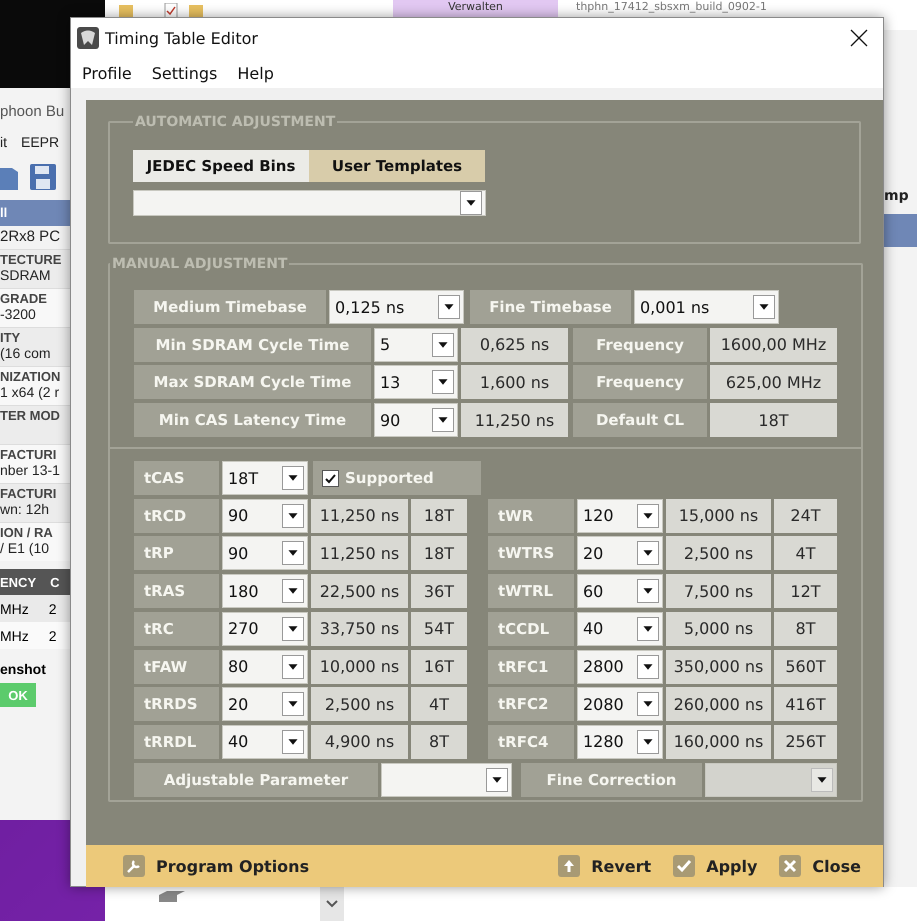  I want to click on dropdown: 0,001 ns, so click(706, 307).